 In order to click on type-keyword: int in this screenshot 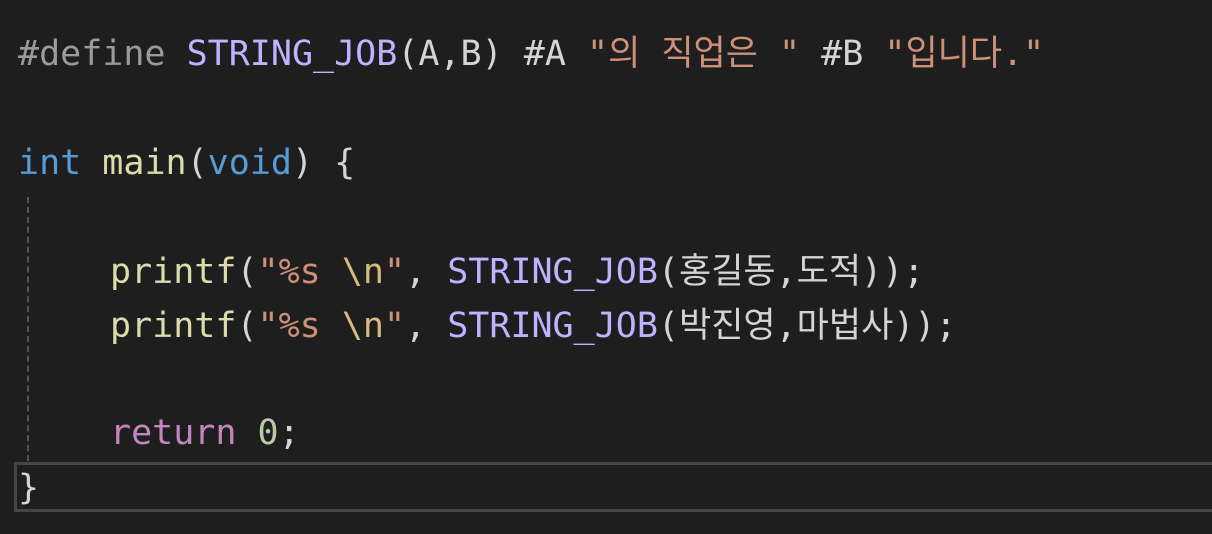, I will do `click(50, 163)`.